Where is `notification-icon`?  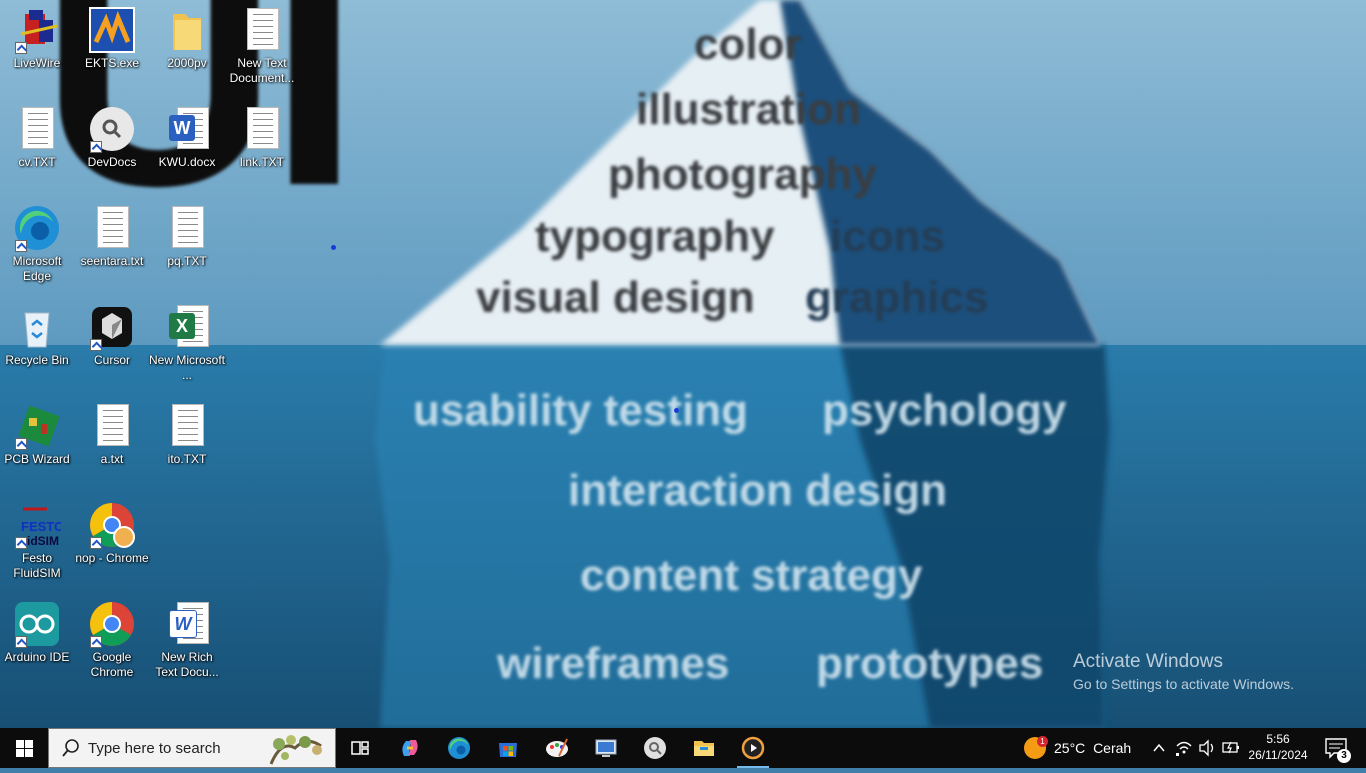 notification-icon is located at coordinates (1336, 748).